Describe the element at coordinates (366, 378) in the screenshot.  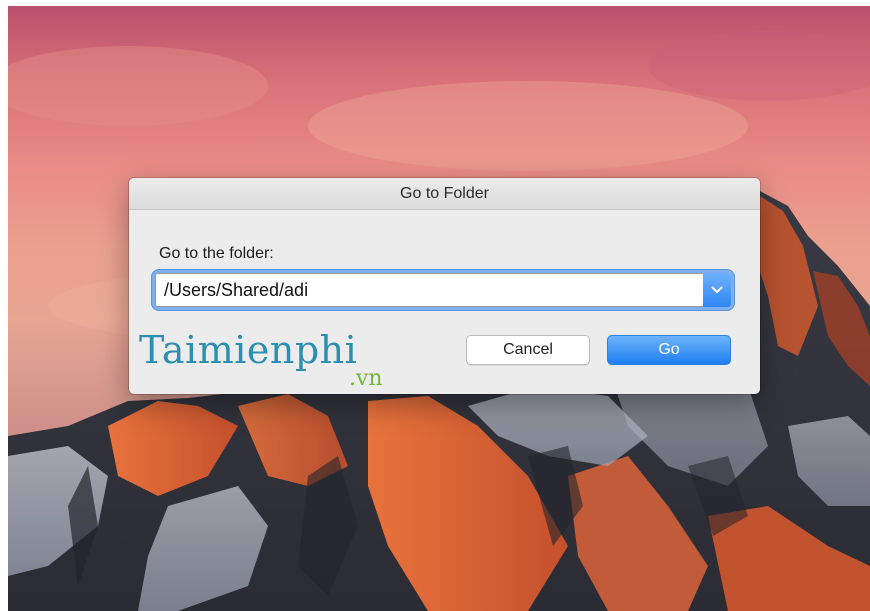
I see `watermark-tld: .vn` at that location.